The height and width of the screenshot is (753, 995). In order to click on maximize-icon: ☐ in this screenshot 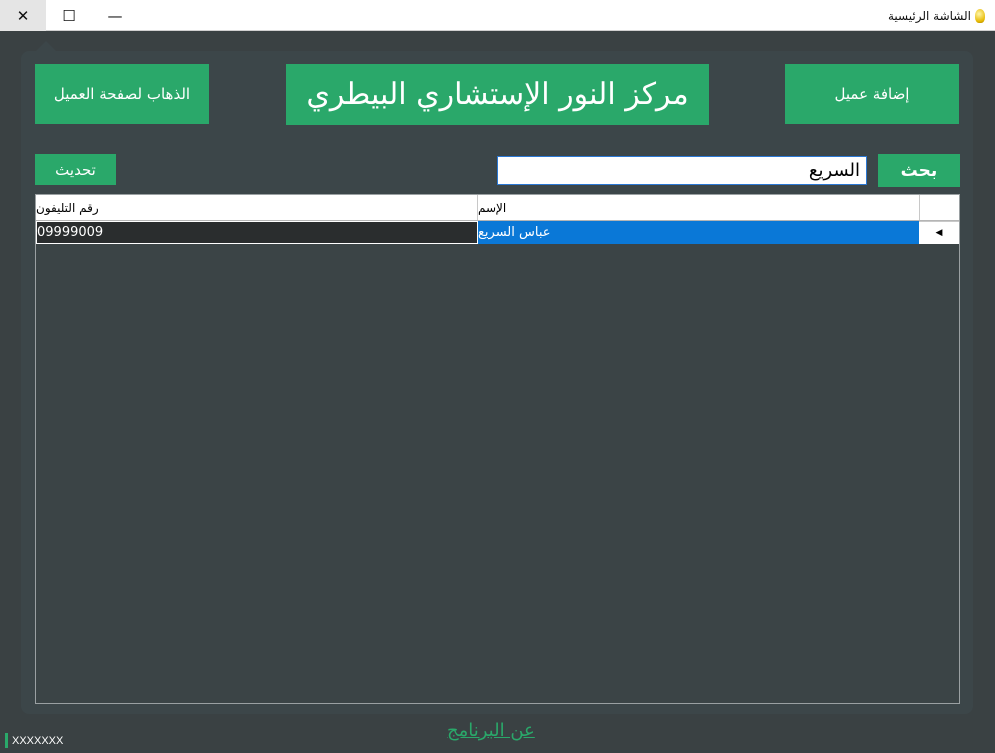, I will do `click(69, 15)`.